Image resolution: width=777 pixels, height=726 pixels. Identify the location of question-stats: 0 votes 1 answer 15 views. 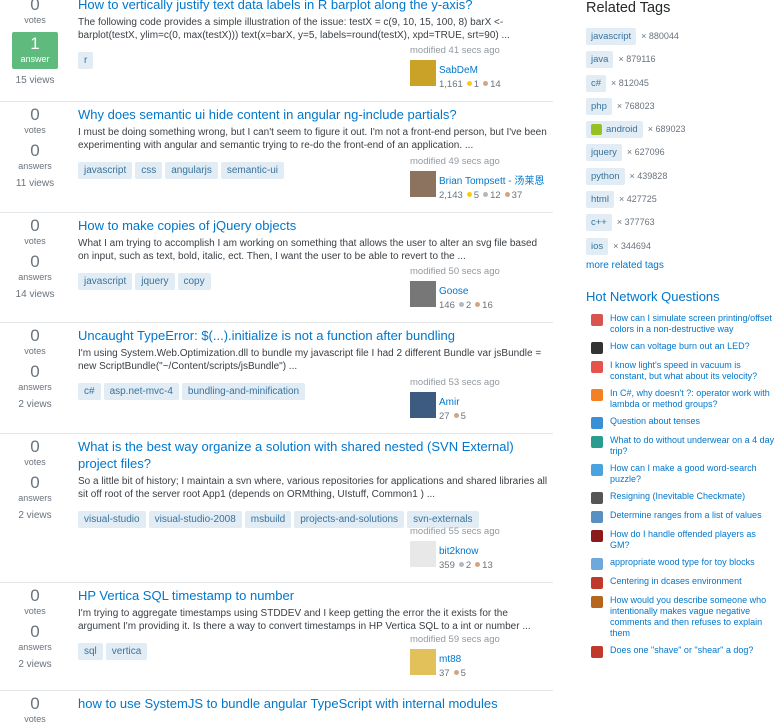
(35, 43).